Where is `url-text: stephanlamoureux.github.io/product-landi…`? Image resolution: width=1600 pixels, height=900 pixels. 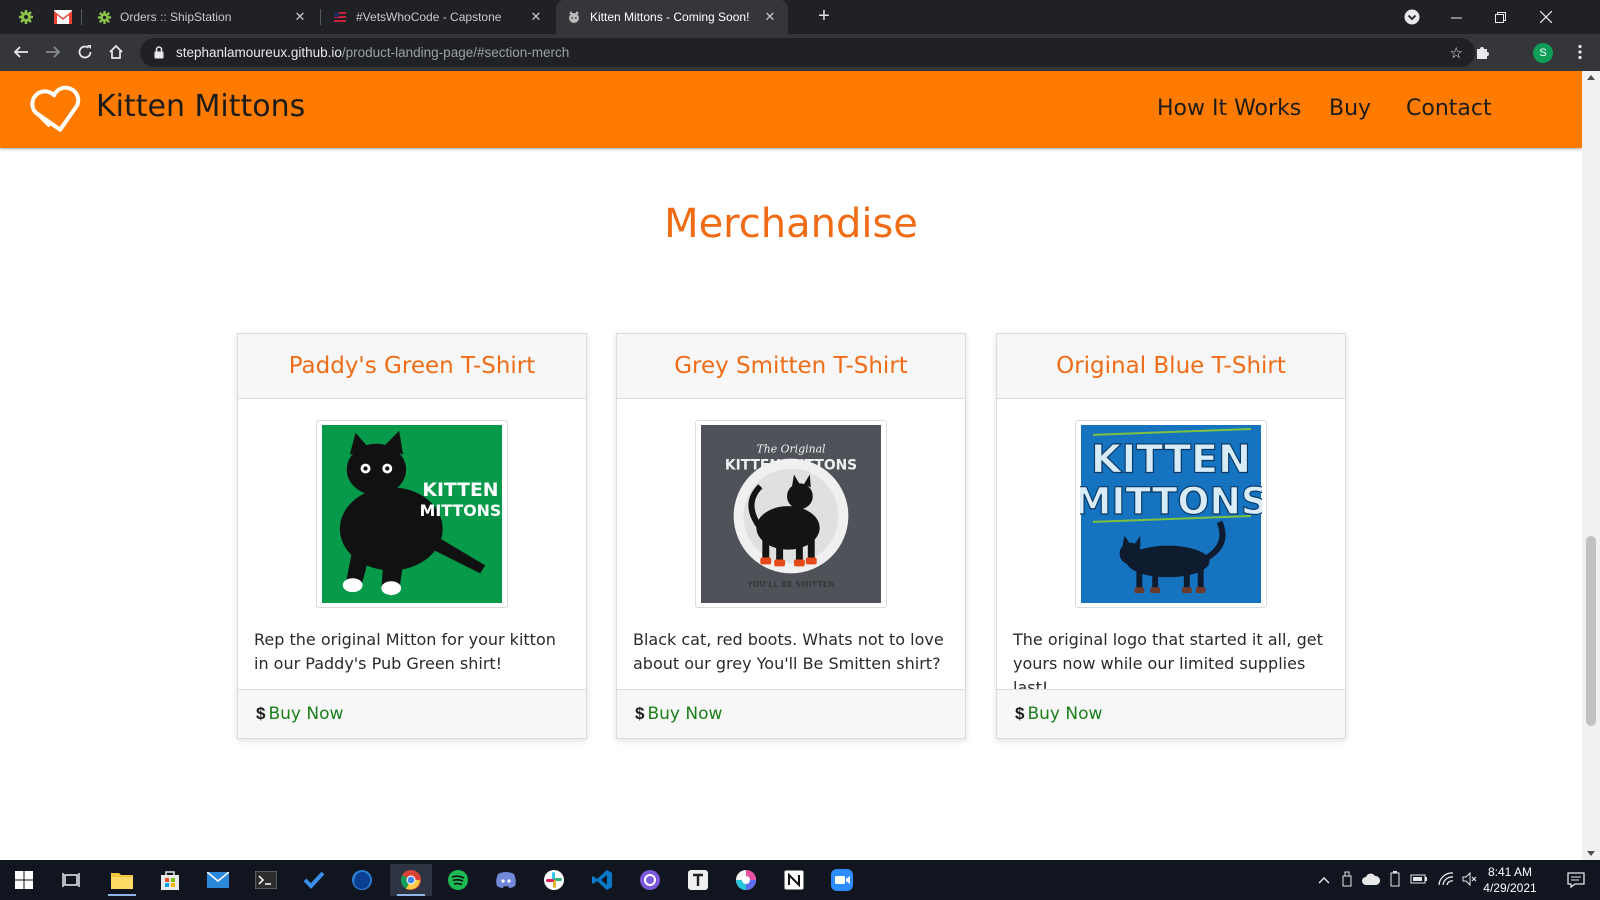
url-text: stephanlamoureux.github.io/product-landi… is located at coordinates (372, 52).